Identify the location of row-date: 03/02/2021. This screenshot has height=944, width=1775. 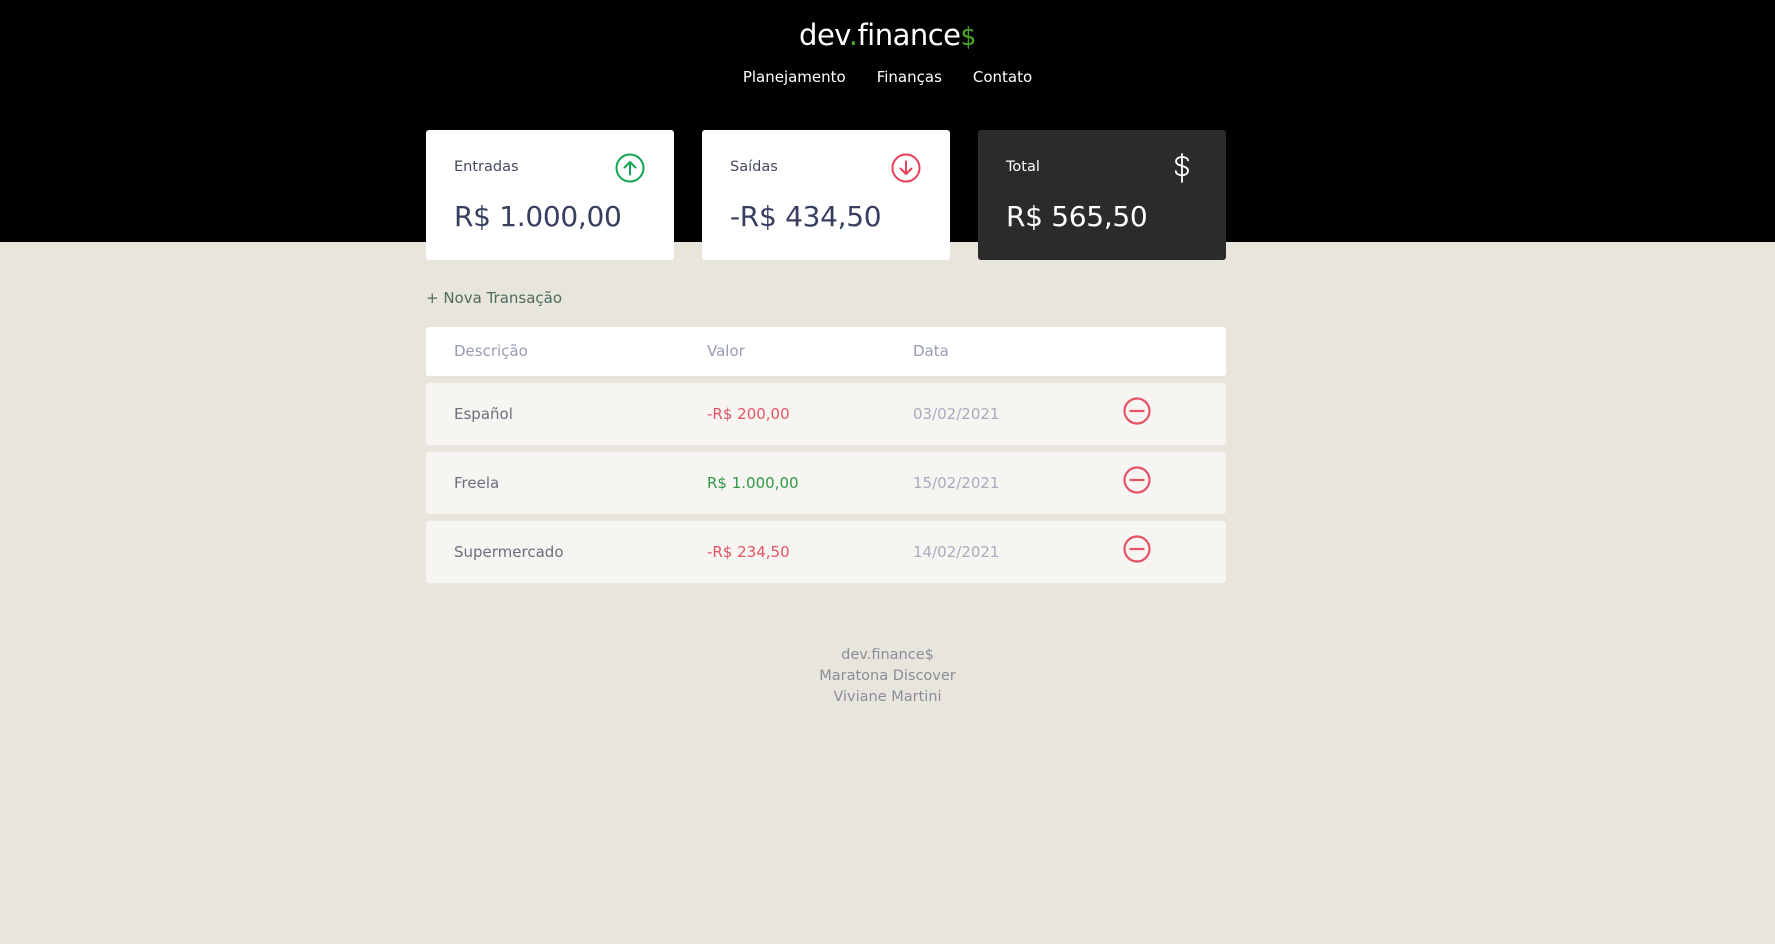
(956, 414).